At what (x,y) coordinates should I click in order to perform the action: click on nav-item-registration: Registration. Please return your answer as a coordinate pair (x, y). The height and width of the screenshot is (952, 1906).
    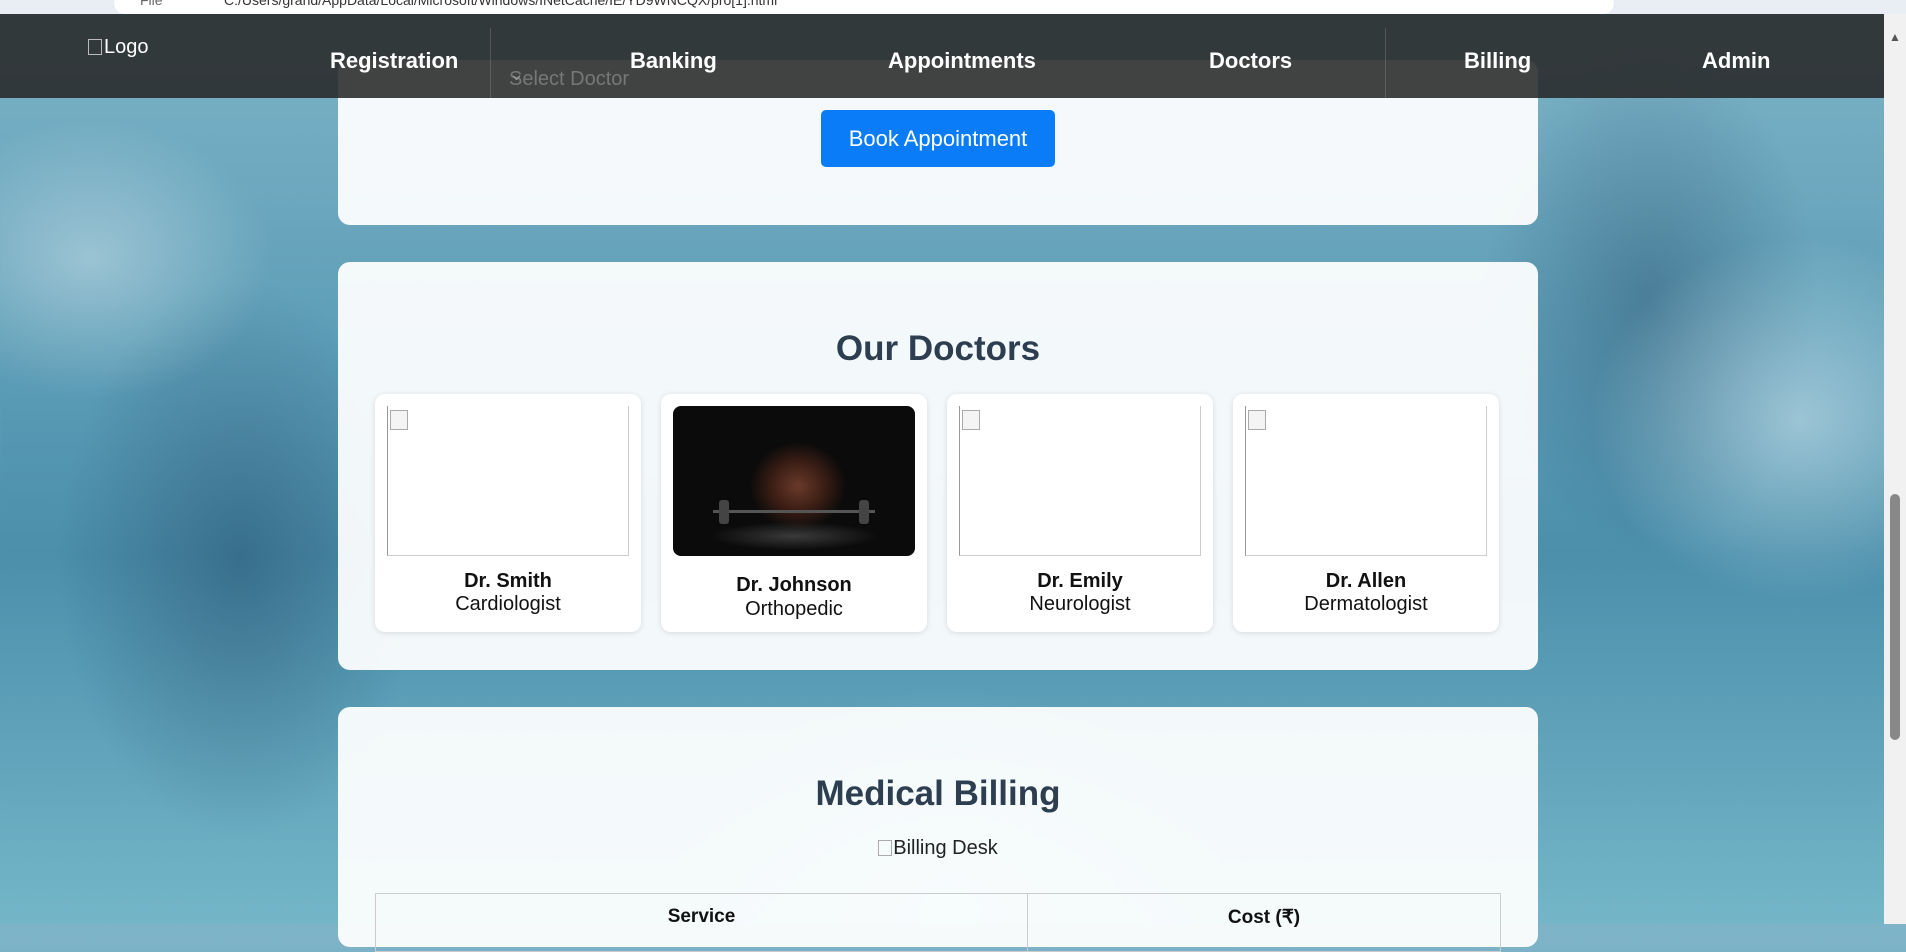
    Looking at the image, I should click on (394, 61).